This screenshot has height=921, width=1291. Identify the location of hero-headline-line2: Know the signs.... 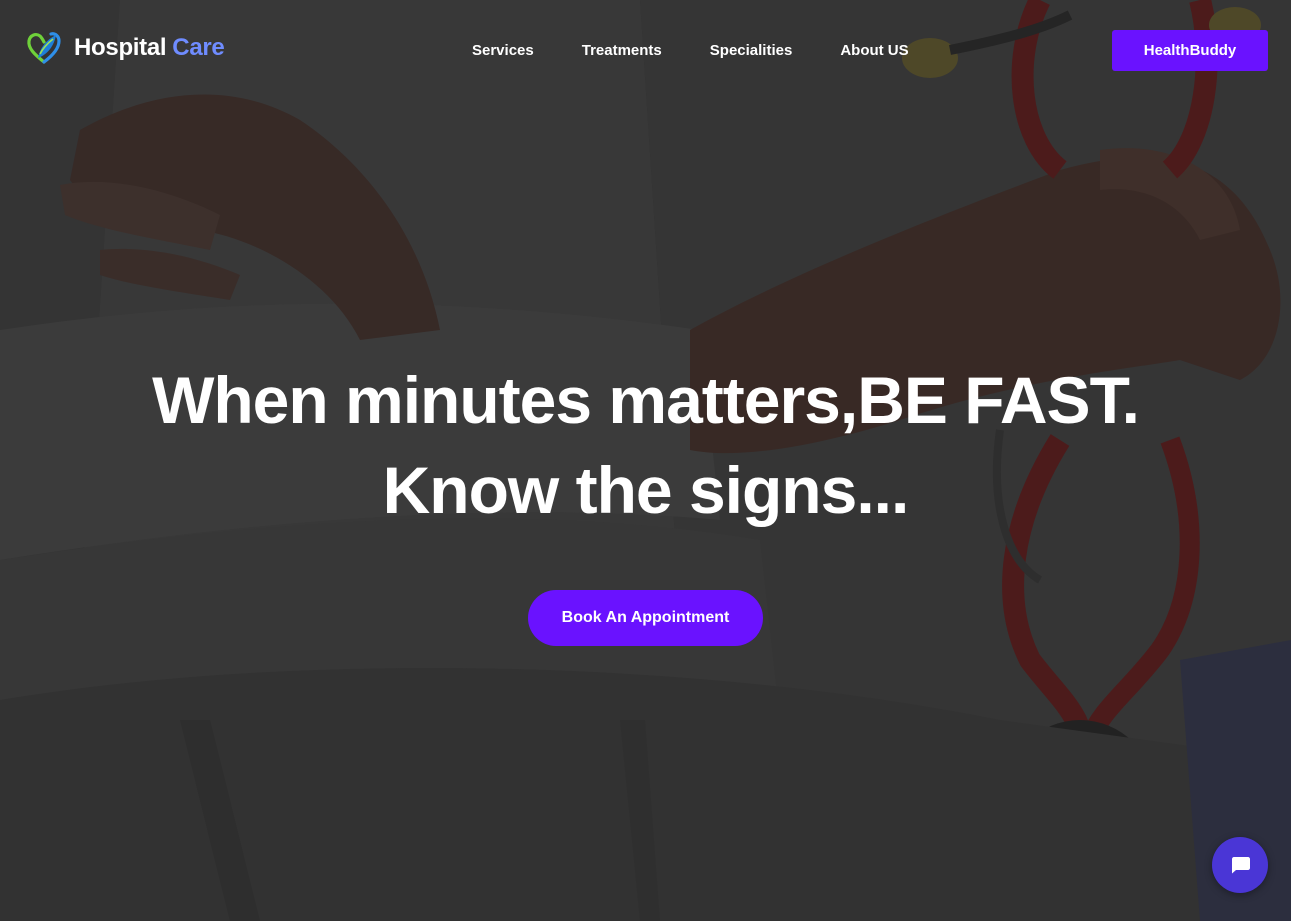
(646, 490).